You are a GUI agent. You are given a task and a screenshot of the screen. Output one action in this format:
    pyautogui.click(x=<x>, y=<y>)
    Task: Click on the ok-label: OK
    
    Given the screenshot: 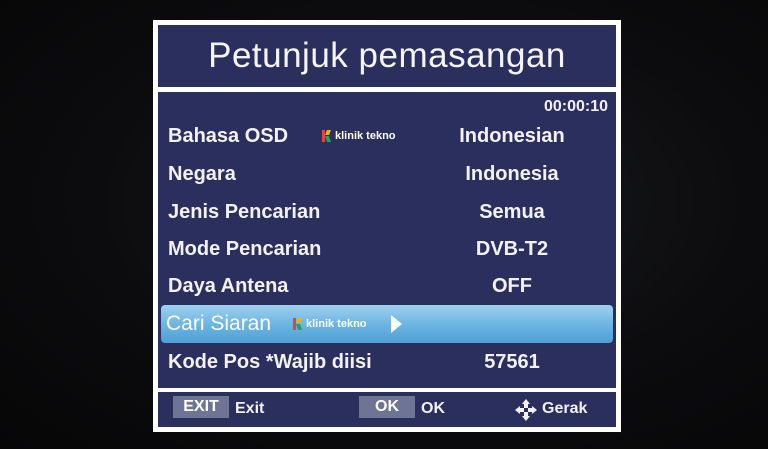 What is the action you would take?
    pyautogui.click(x=433, y=408)
    